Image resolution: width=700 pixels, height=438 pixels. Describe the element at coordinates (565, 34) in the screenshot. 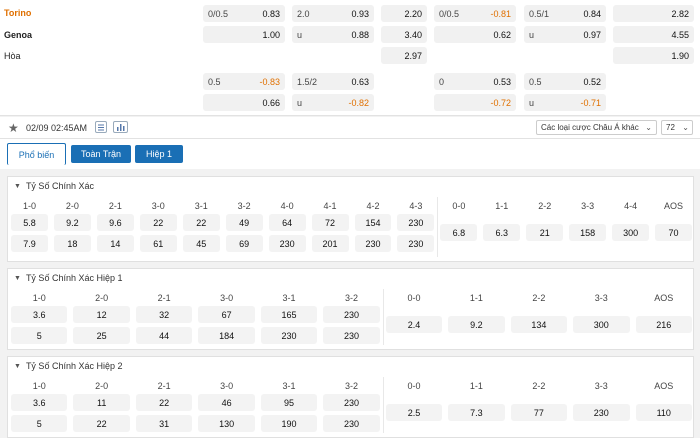

I see `odds-cell: u 0.97` at that location.